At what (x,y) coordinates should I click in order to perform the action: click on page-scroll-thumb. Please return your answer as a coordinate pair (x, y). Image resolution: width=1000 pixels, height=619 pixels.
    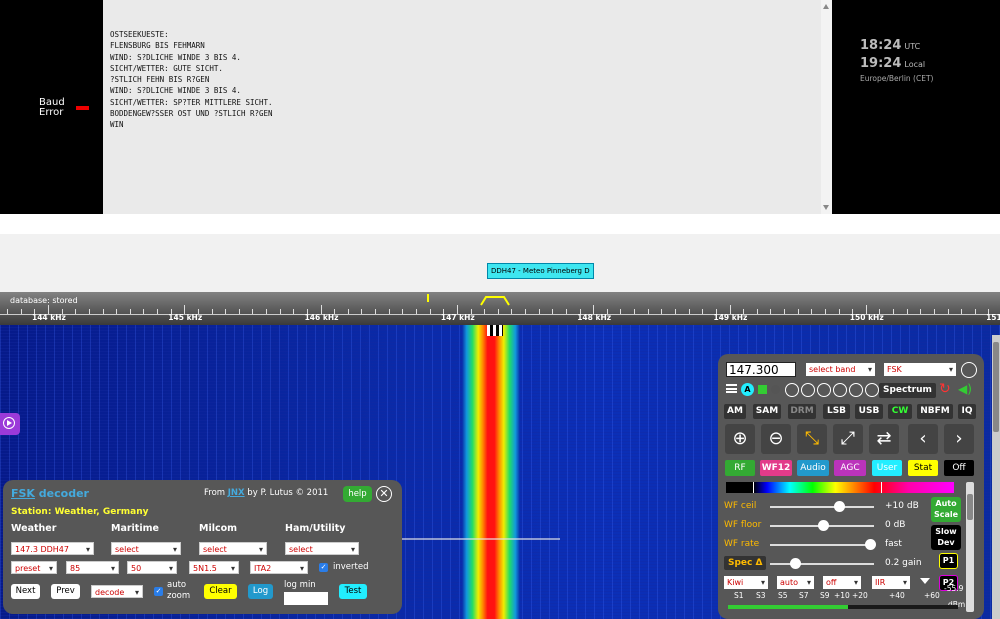
    Looking at the image, I should click on (996, 387).